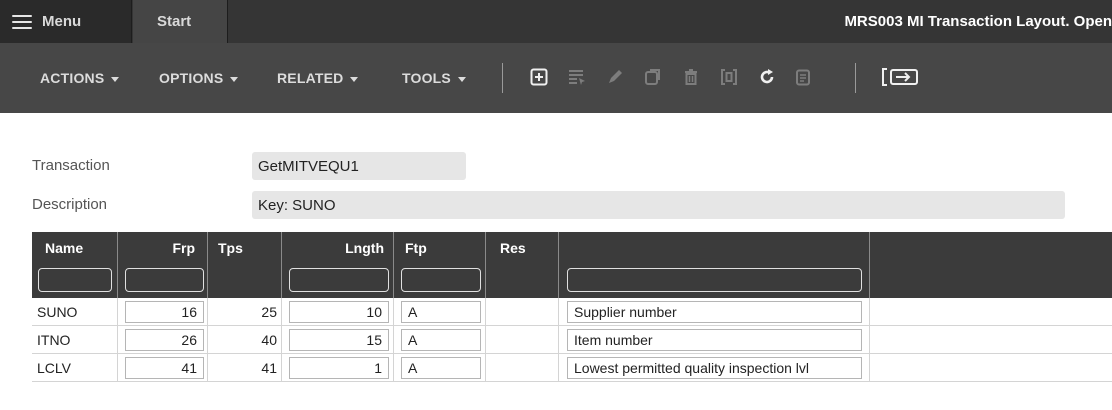 Image resolution: width=1112 pixels, height=410 pixels. What do you see at coordinates (577, 77) in the screenshot?
I see `select-rows-icon` at bounding box center [577, 77].